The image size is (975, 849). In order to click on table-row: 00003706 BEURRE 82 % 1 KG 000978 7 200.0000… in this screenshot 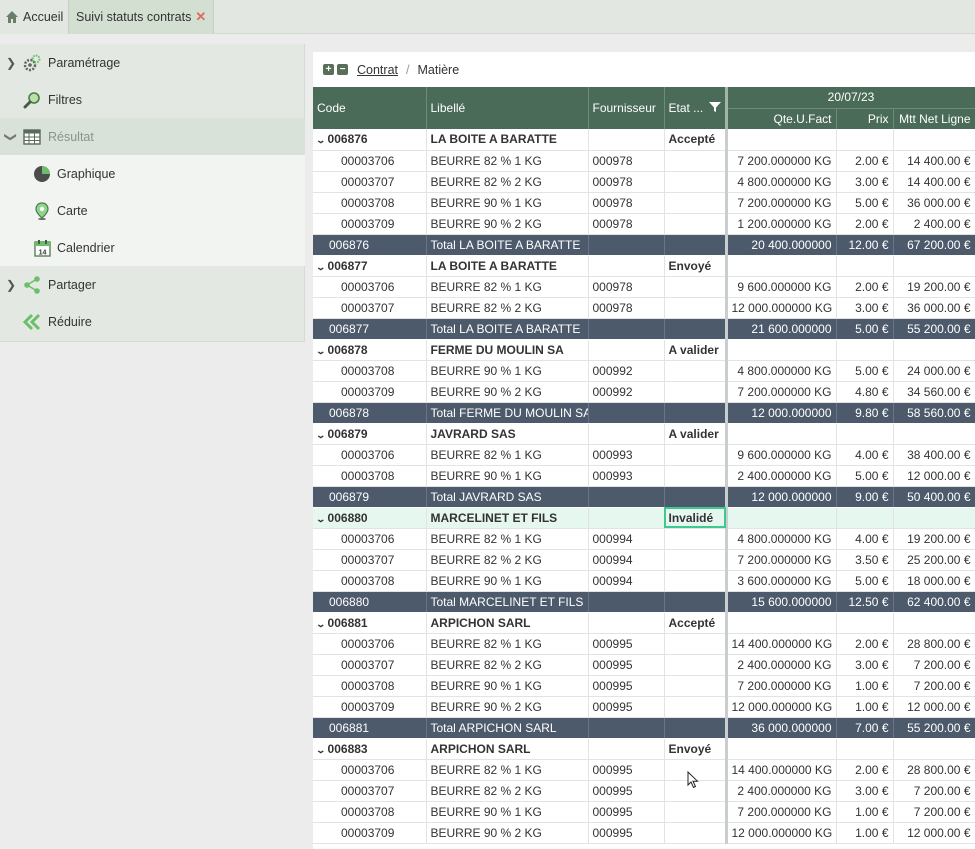, I will do `click(644, 161)`.